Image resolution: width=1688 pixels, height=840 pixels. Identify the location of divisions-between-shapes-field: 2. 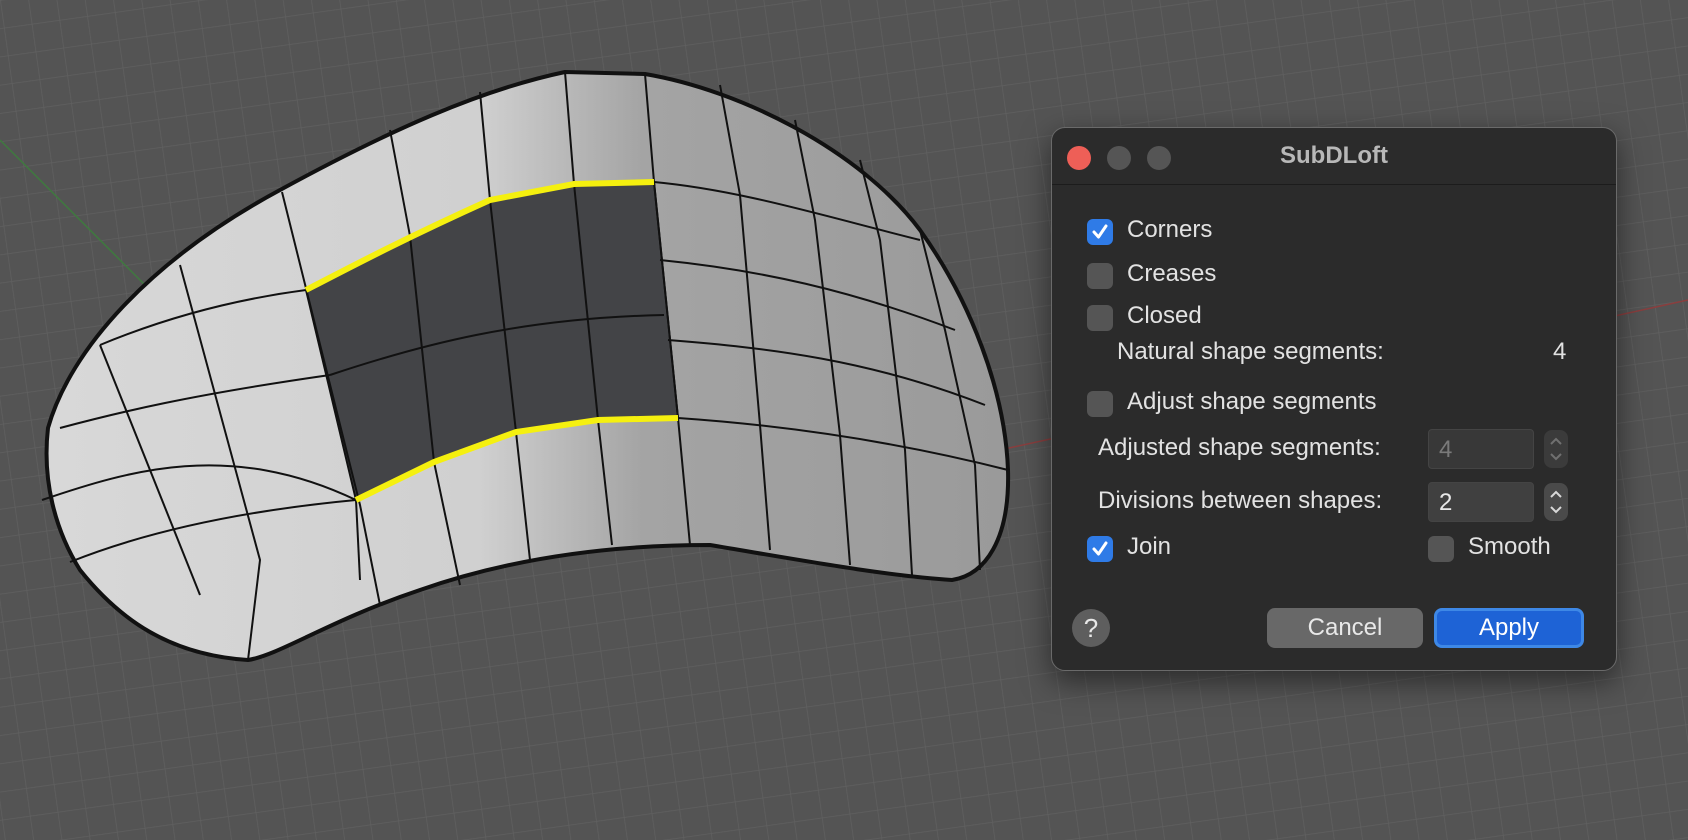
(1481, 502).